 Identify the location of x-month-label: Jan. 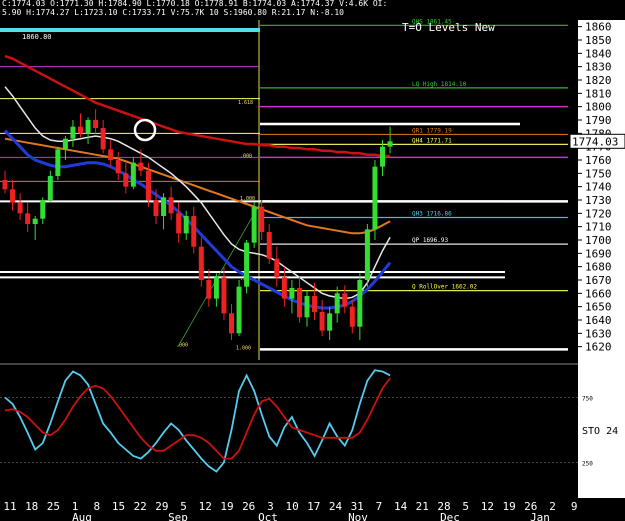
(540, 516).